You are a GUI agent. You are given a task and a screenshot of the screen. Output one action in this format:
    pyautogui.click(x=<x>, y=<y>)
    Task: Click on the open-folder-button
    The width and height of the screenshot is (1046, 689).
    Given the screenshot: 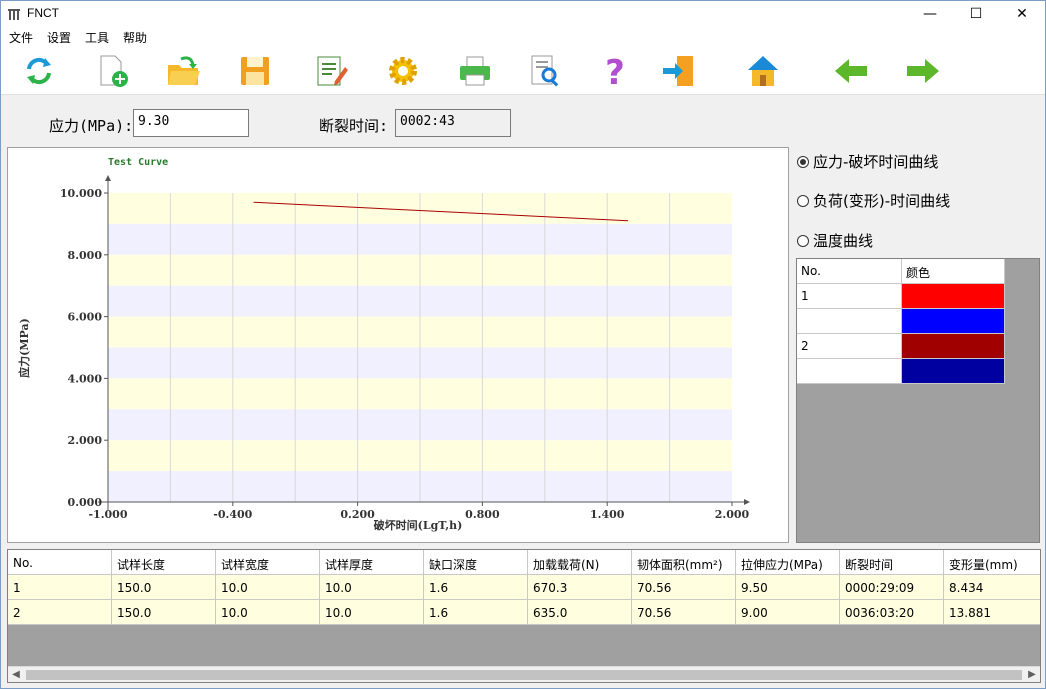 What is the action you would take?
    pyautogui.click(x=185, y=71)
    